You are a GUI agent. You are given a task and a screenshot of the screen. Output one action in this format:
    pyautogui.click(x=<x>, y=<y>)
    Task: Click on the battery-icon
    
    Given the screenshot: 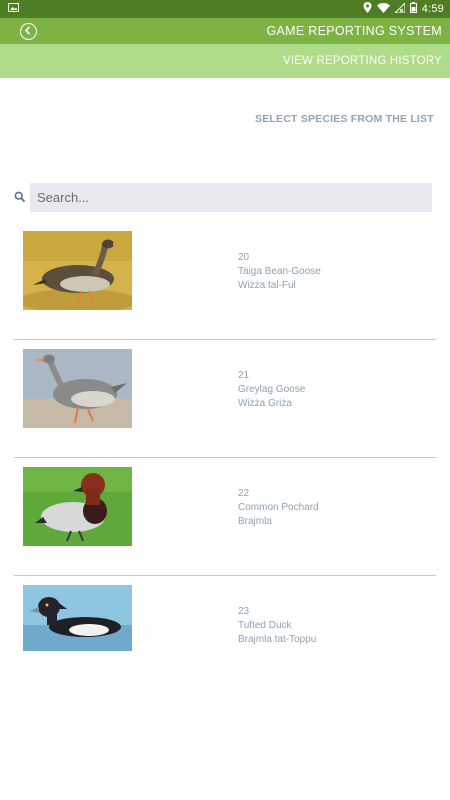 What is the action you would take?
    pyautogui.click(x=413, y=9)
    